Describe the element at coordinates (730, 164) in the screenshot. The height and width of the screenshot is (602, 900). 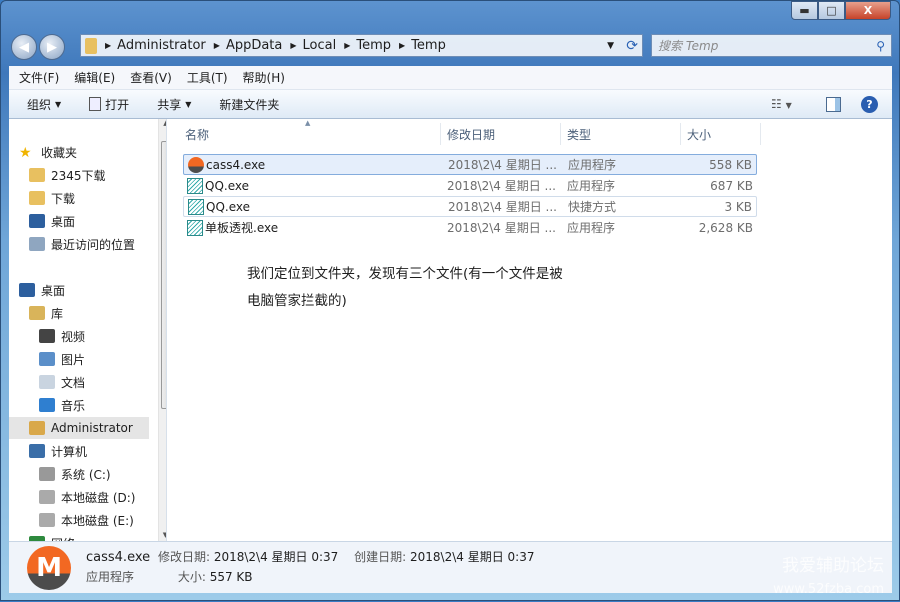
I see `file-size: 558 KB` at that location.